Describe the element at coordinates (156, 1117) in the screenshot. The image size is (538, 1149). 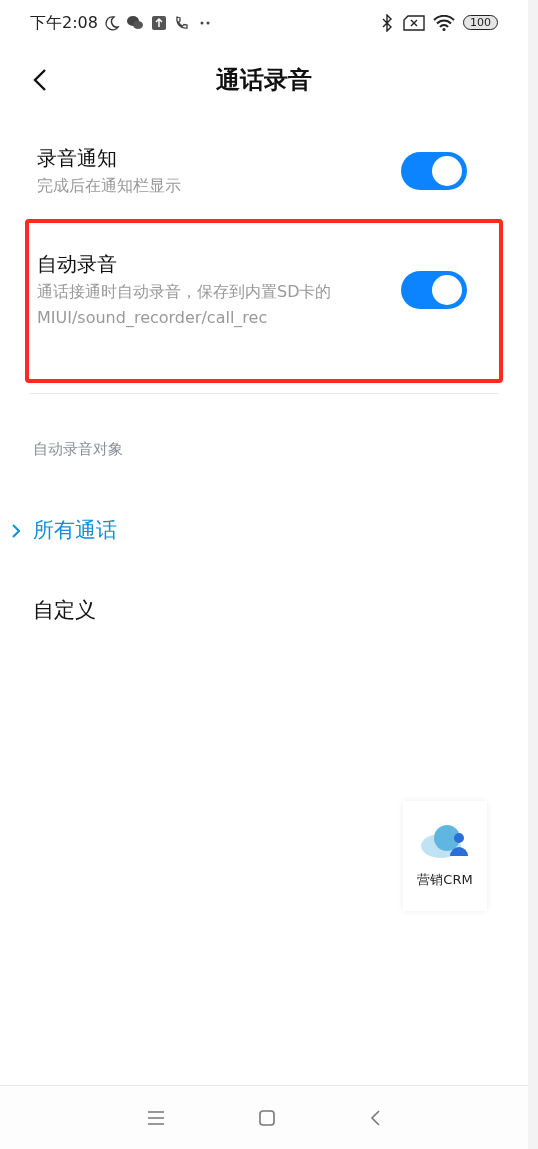
I see `menu-icon` at that location.